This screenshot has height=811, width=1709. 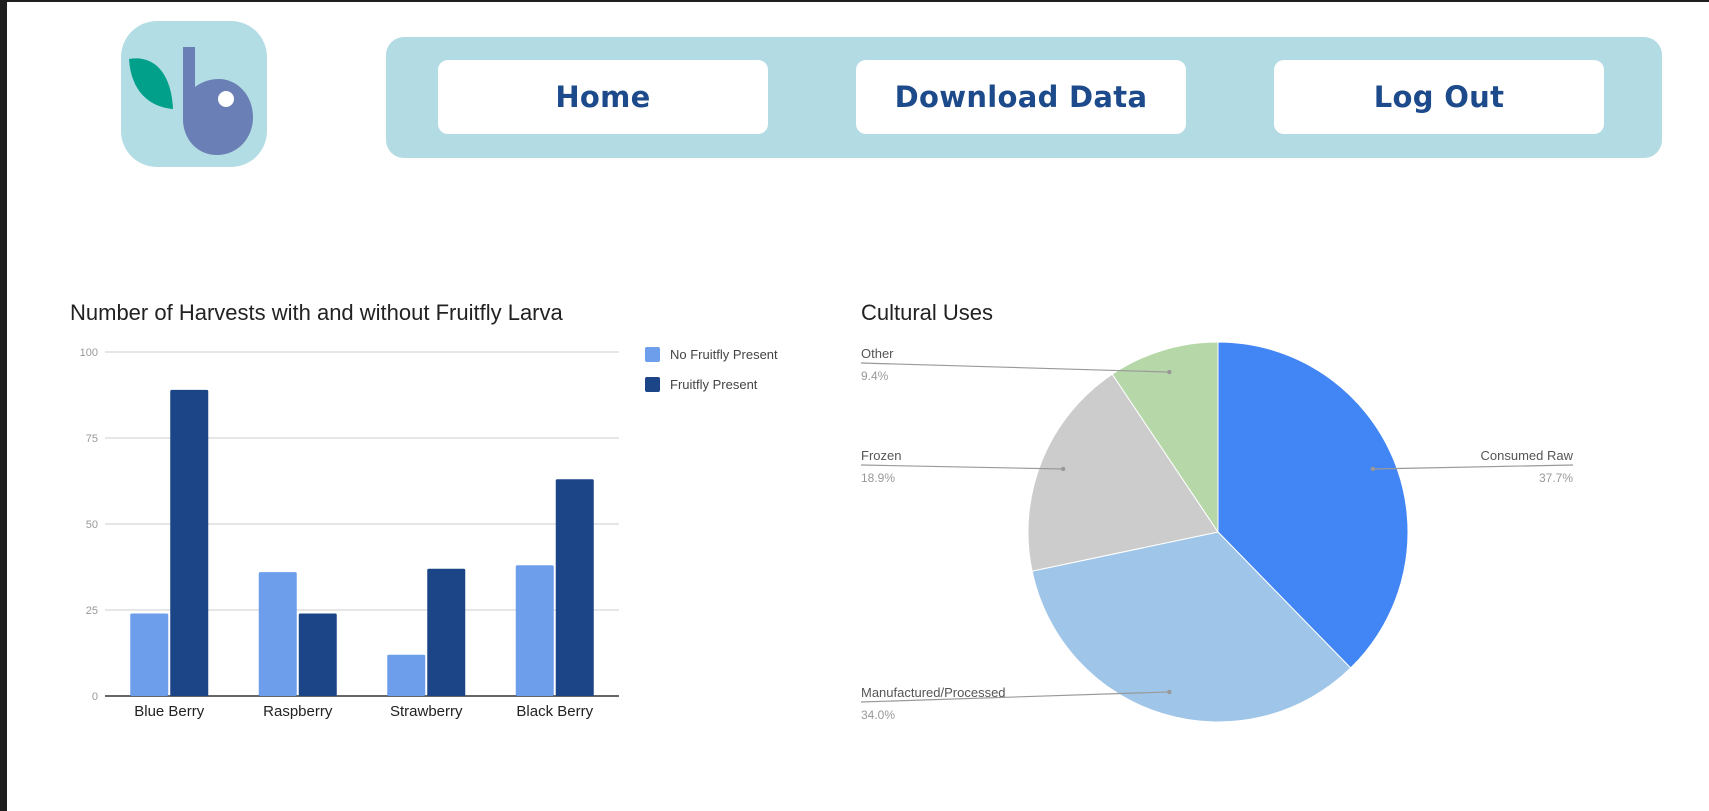 I want to click on pie-slice-label: Other, so click(x=877, y=353).